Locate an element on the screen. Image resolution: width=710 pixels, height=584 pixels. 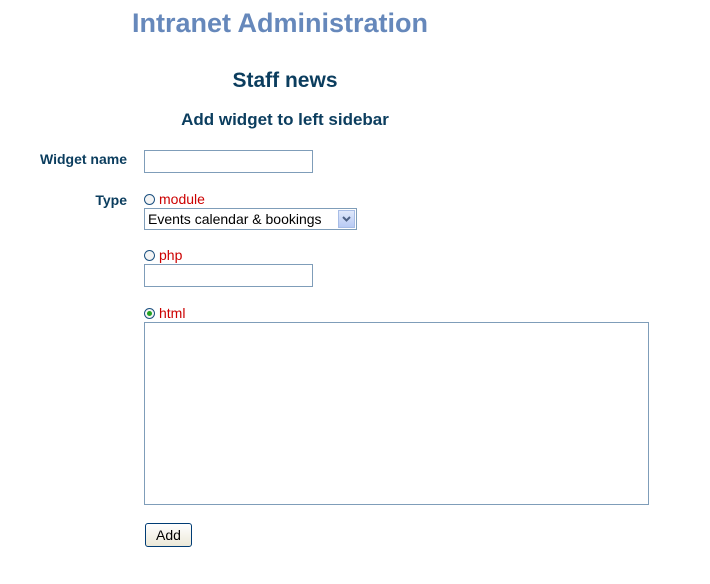
module-radio-label: module is located at coordinates (182, 199).